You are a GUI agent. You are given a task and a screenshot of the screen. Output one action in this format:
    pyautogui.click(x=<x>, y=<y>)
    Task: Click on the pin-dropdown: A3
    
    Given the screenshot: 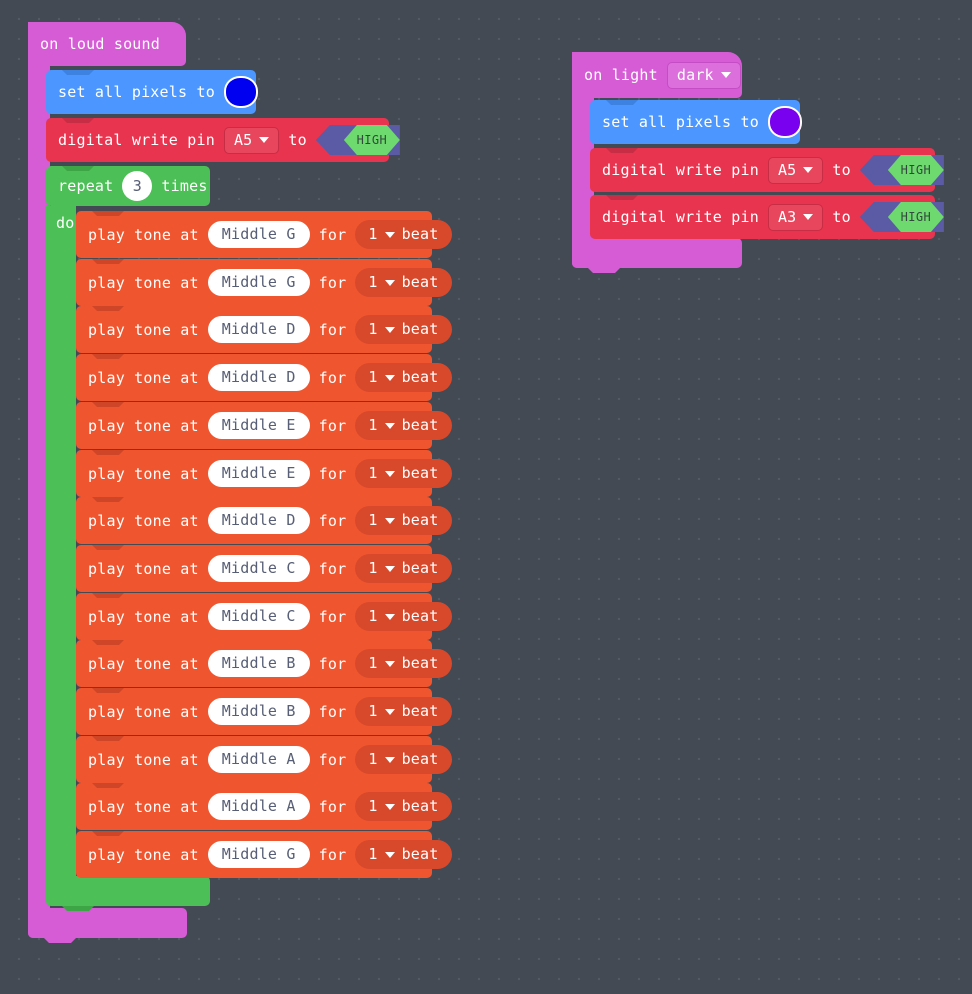 What is the action you would take?
    pyautogui.click(x=795, y=217)
    